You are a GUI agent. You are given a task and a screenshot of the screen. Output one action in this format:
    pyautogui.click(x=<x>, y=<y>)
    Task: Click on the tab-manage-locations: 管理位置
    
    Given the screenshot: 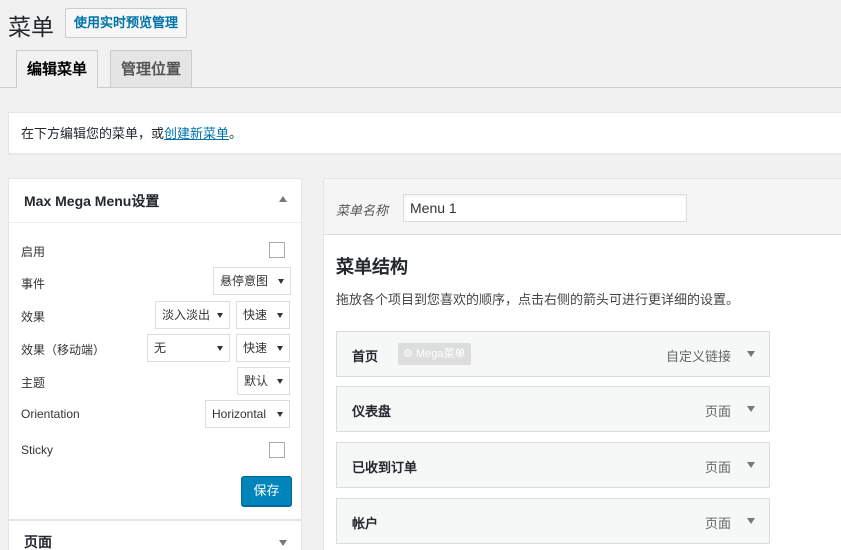 What is the action you would take?
    pyautogui.click(x=151, y=68)
    